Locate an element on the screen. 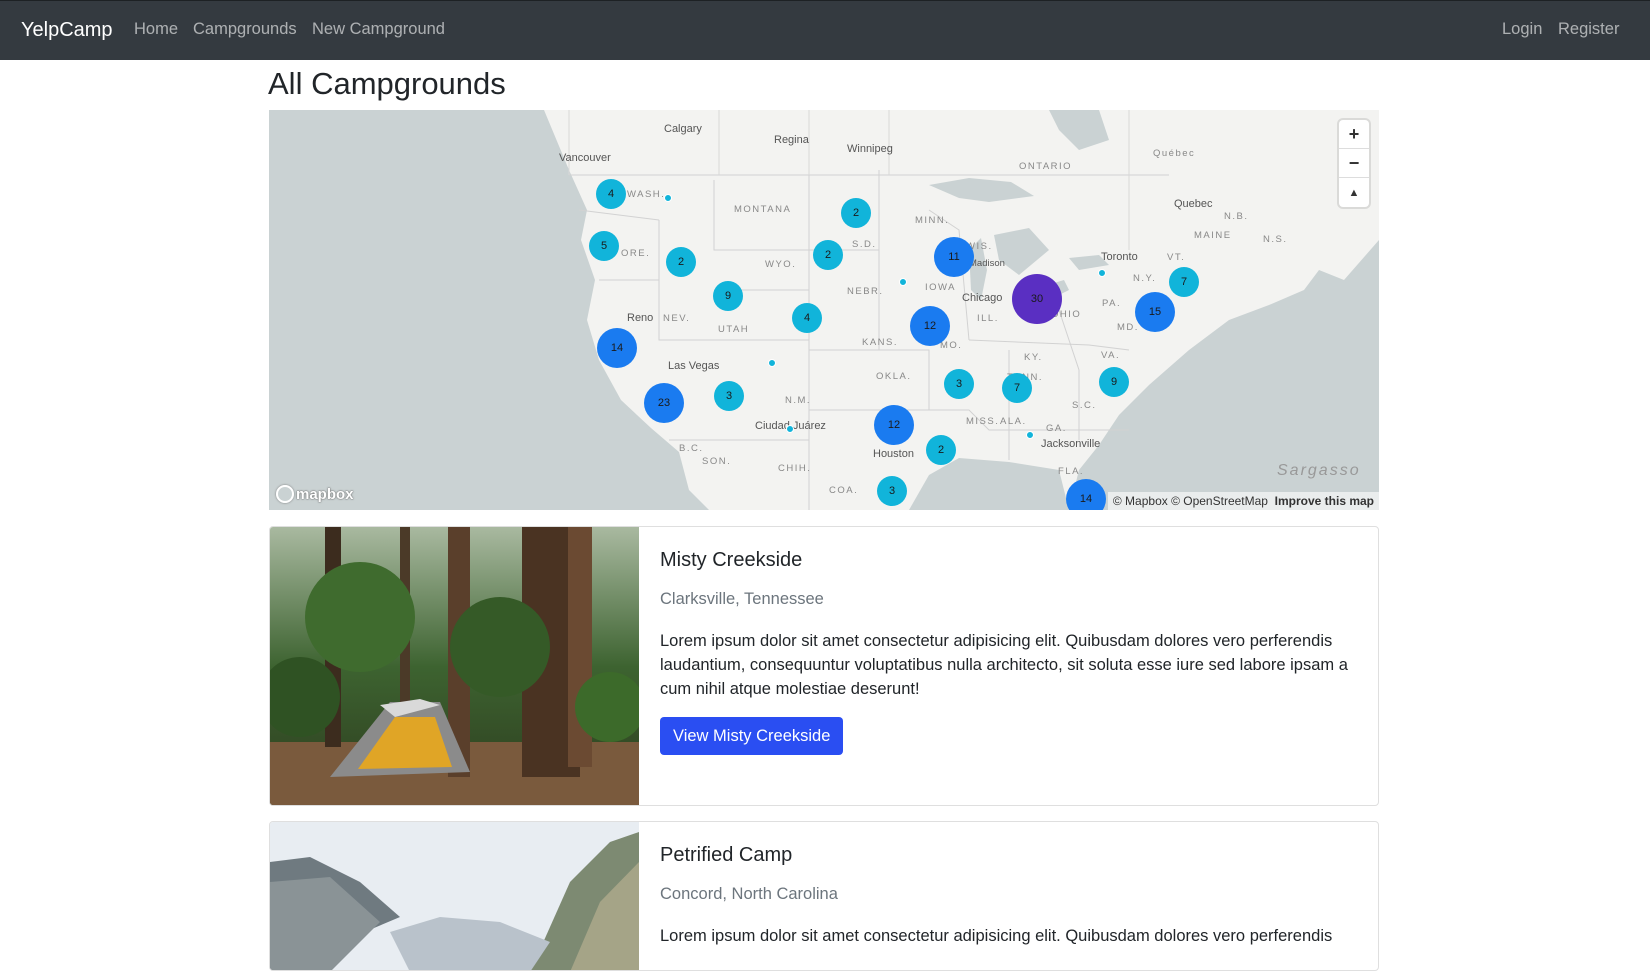 The image size is (1650, 971). attribution-text: © Mapbox © OpenStreetMap is located at coordinates (1190, 501).